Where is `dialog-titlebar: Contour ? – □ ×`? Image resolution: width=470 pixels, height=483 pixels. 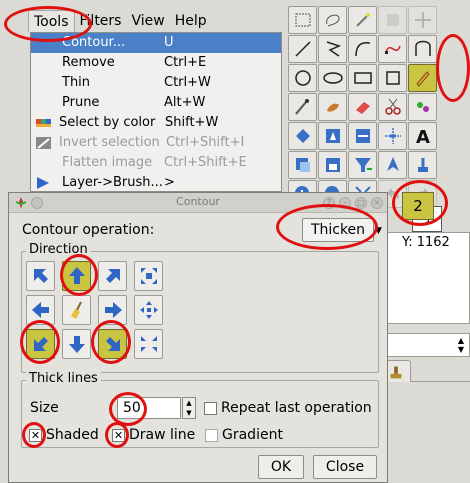 dialog-titlebar: Contour ? – □ × is located at coordinates (198, 203).